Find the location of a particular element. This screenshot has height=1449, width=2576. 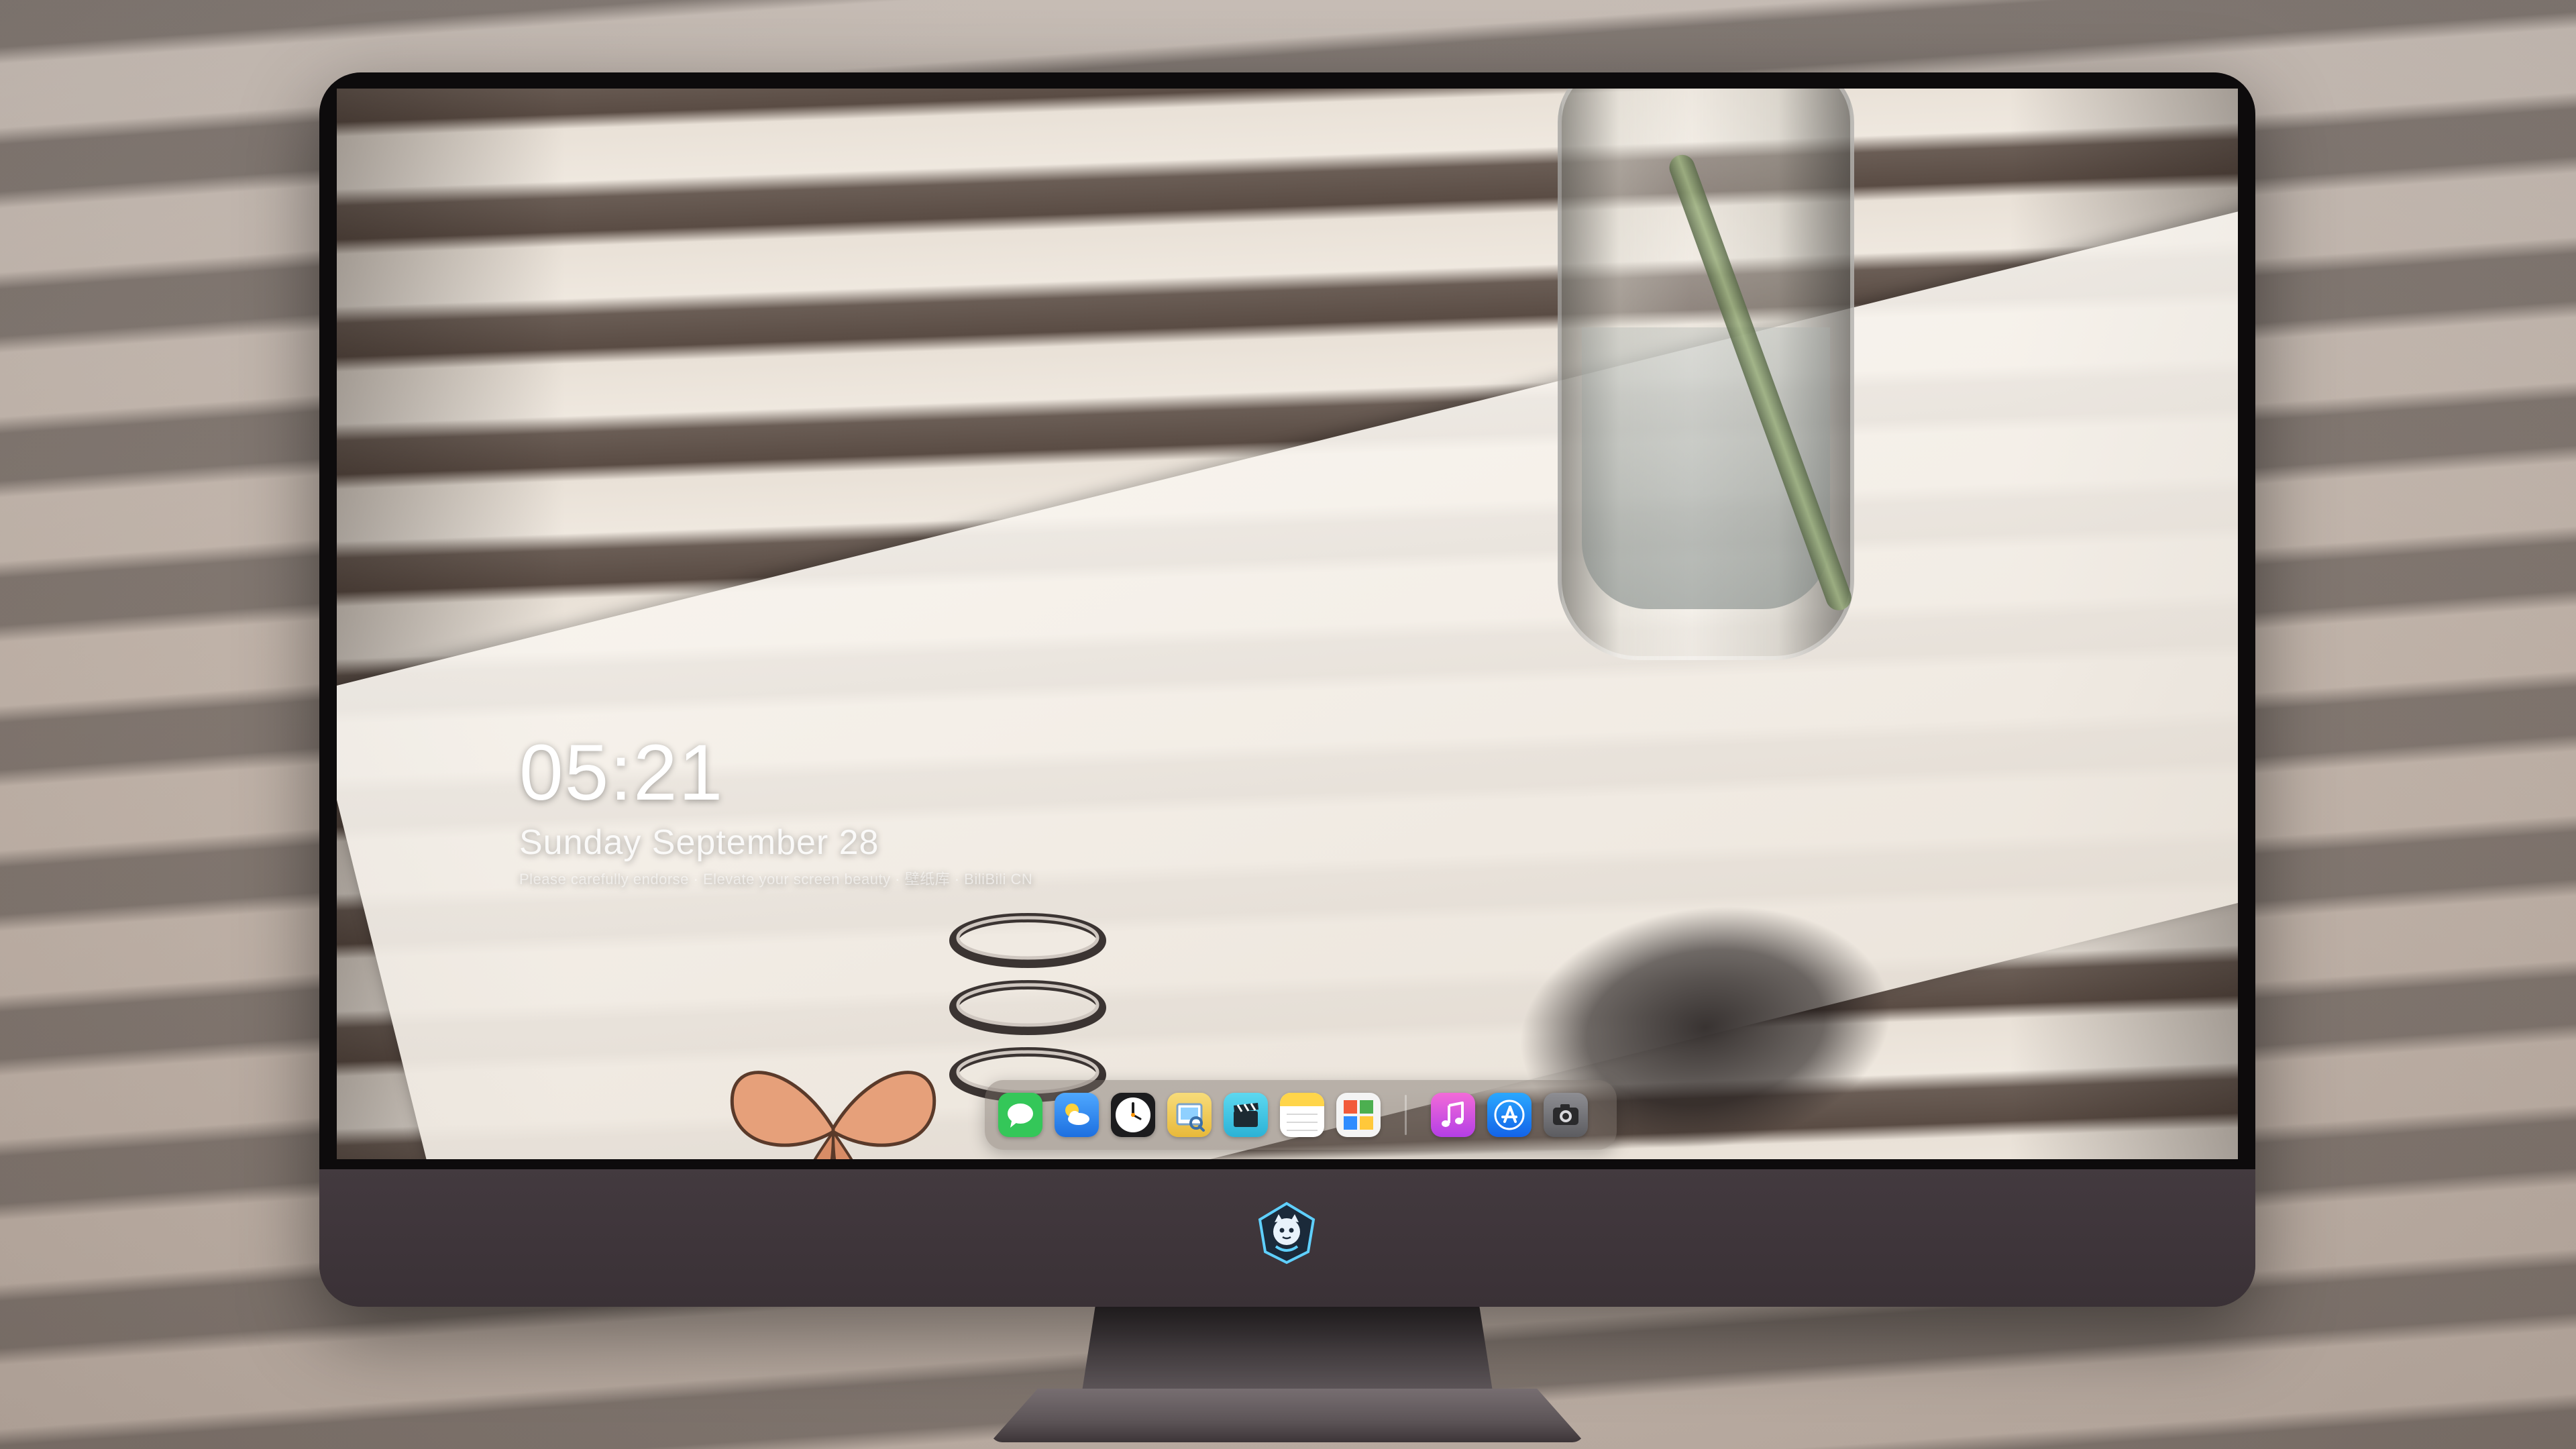

dock-app-camera is located at coordinates (1566, 1115).